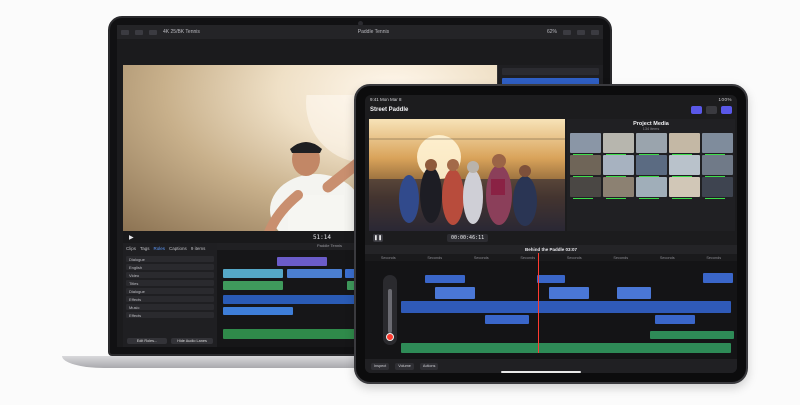  Describe the element at coordinates (390, 337) in the screenshot. I see `record-button` at that location.